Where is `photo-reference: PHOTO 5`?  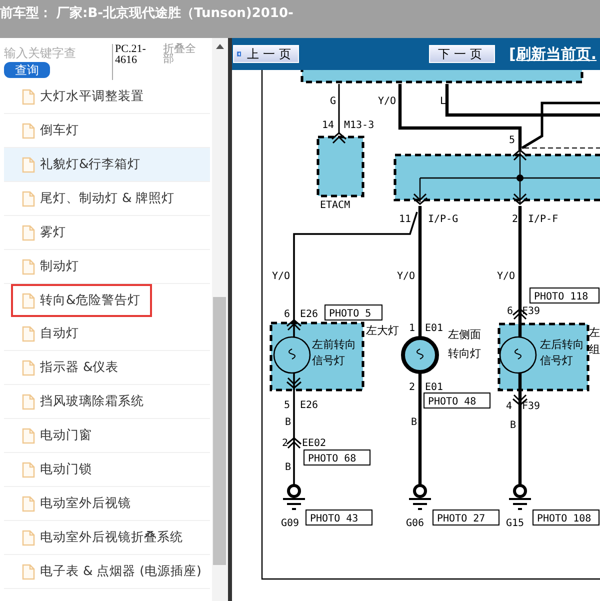 photo-reference: PHOTO 5 is located at coordinates (353, 312).